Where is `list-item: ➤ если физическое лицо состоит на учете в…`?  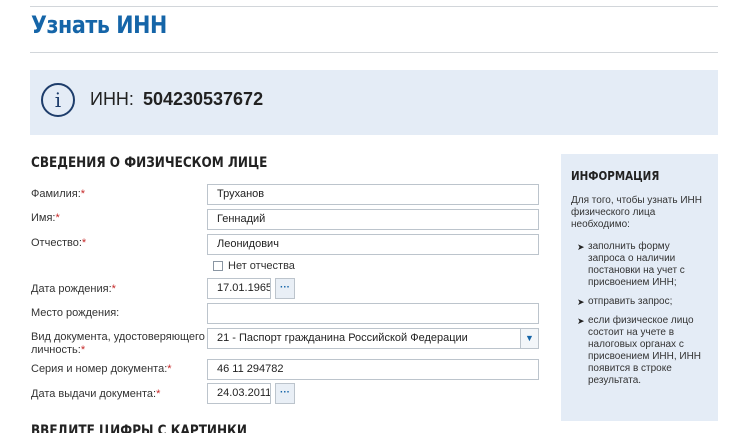 list-item: ➤ если физическое лицо состоит на учете в… is located at coordinates (639, 350).